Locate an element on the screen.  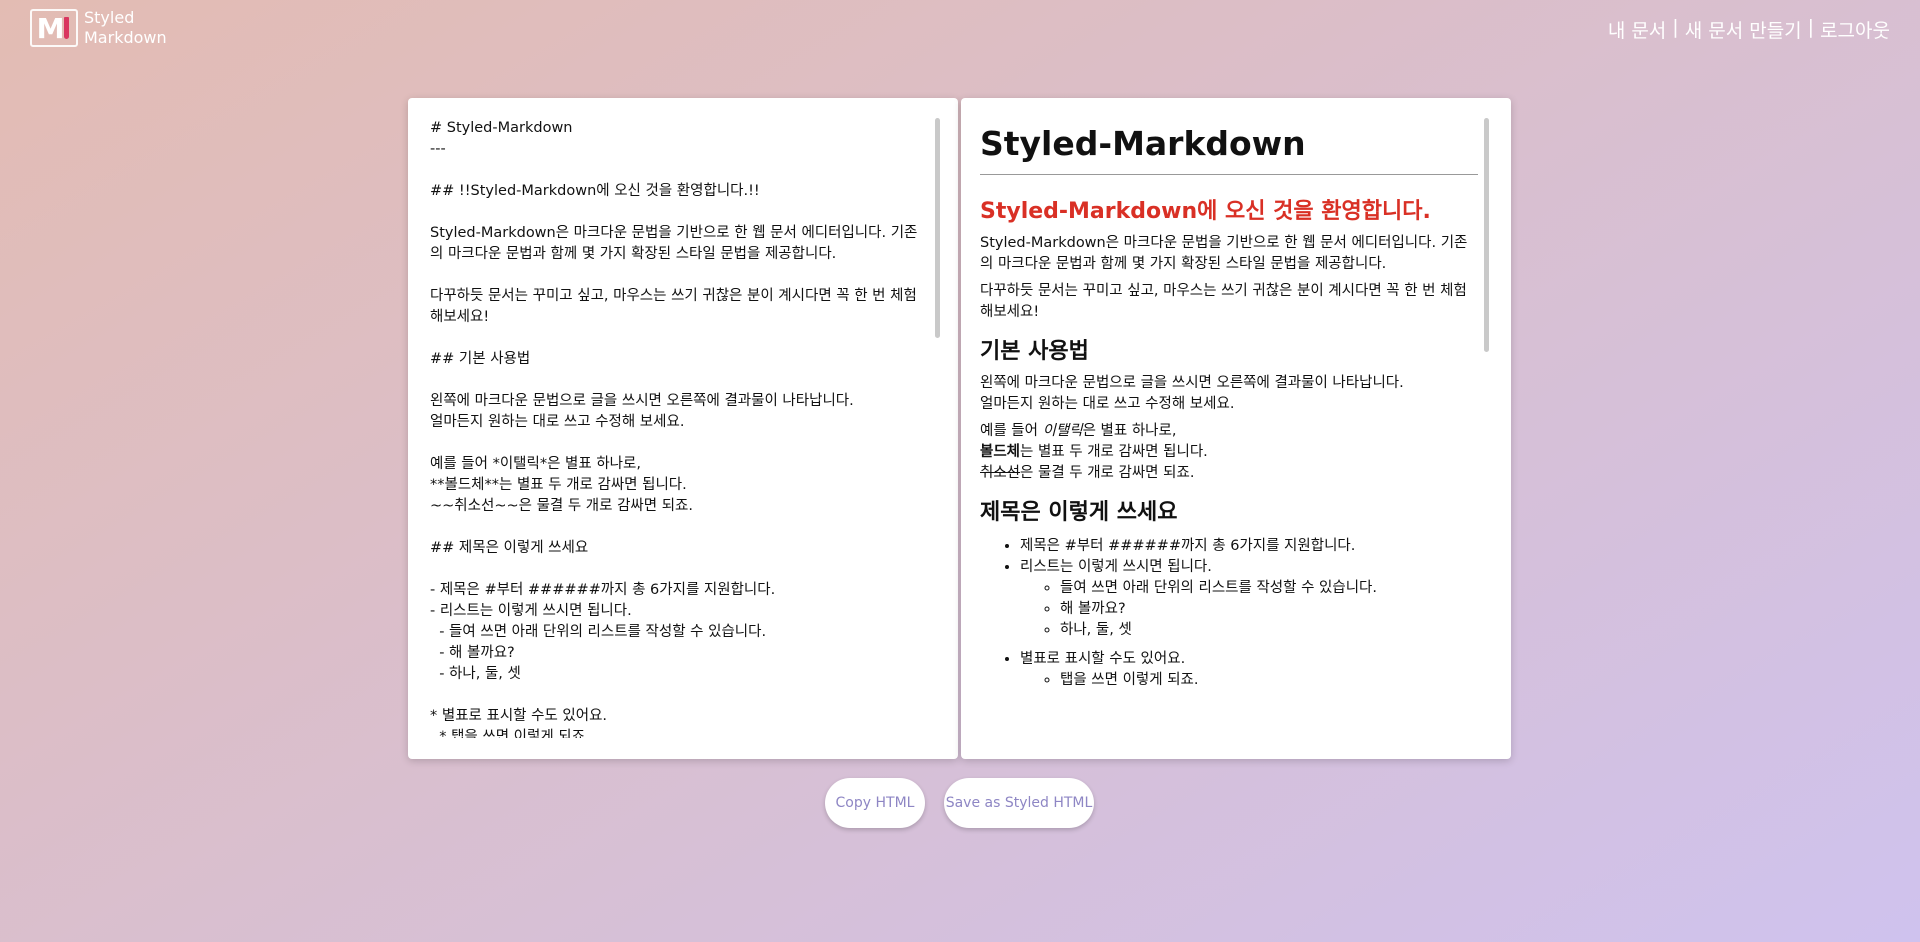
list-item-label: 별표로 표시할 수도 있어요. is located at coordinates (1103, 659).